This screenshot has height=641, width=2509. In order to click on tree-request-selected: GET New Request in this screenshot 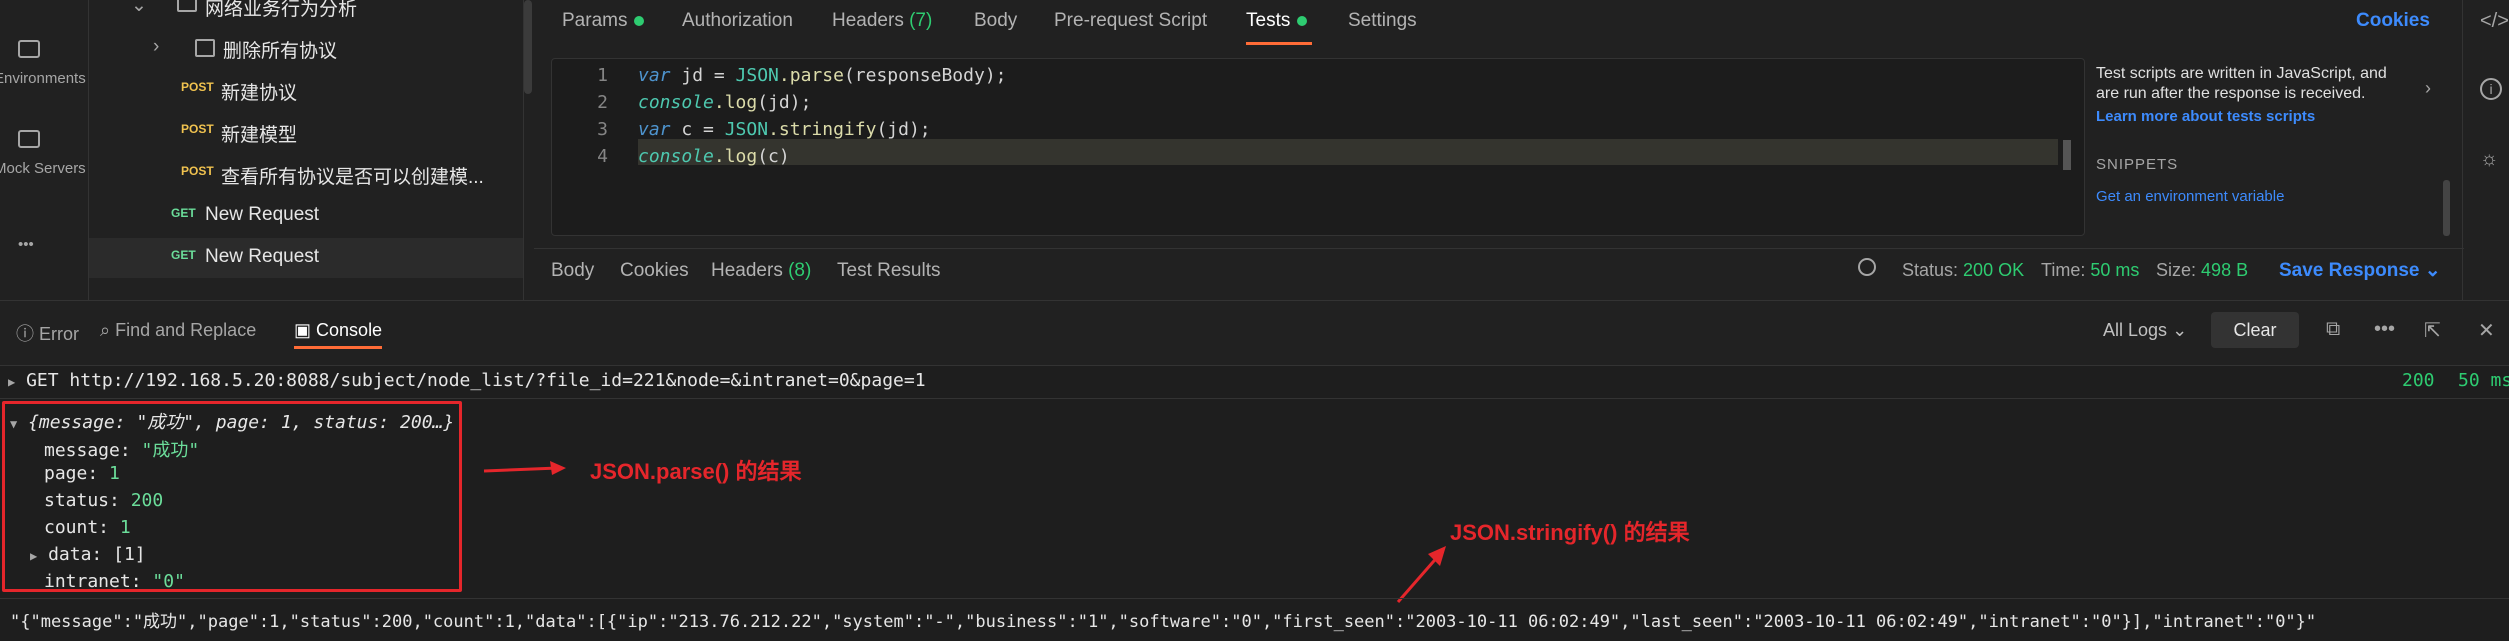, I will do `click(306, 258)`.